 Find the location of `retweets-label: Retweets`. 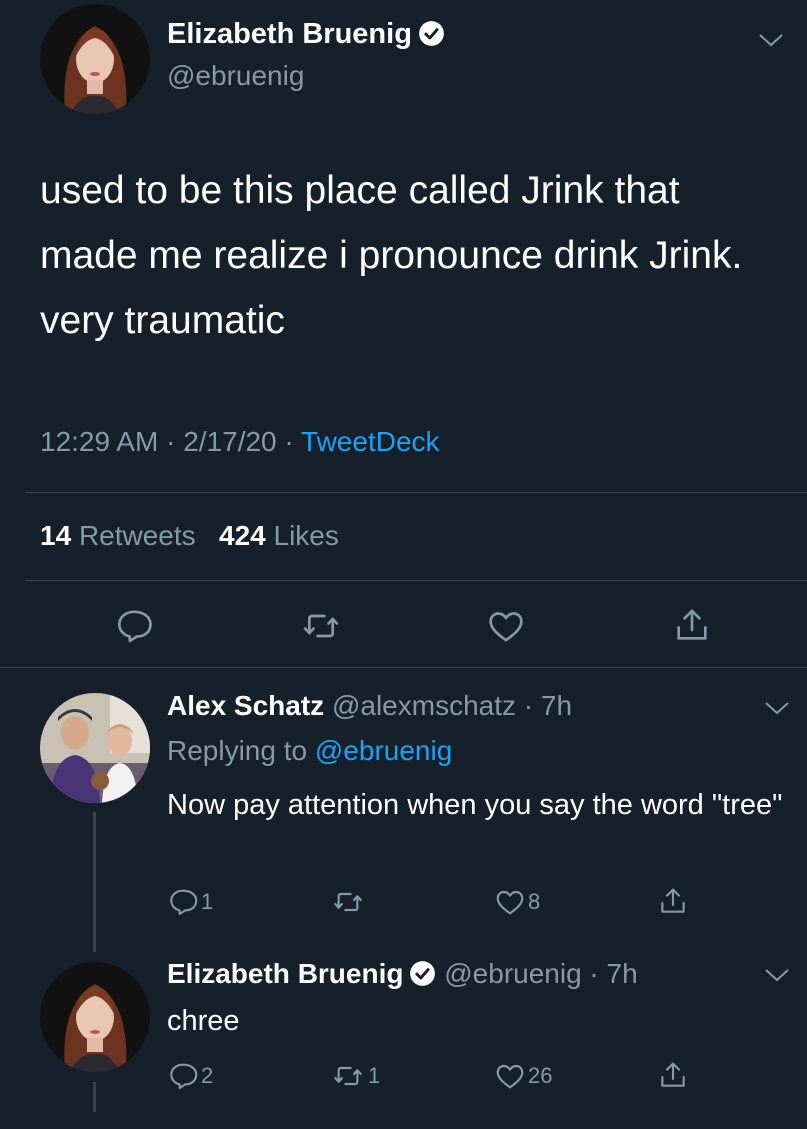

retweets-label: Retweets is located at coordinates (137, 535).